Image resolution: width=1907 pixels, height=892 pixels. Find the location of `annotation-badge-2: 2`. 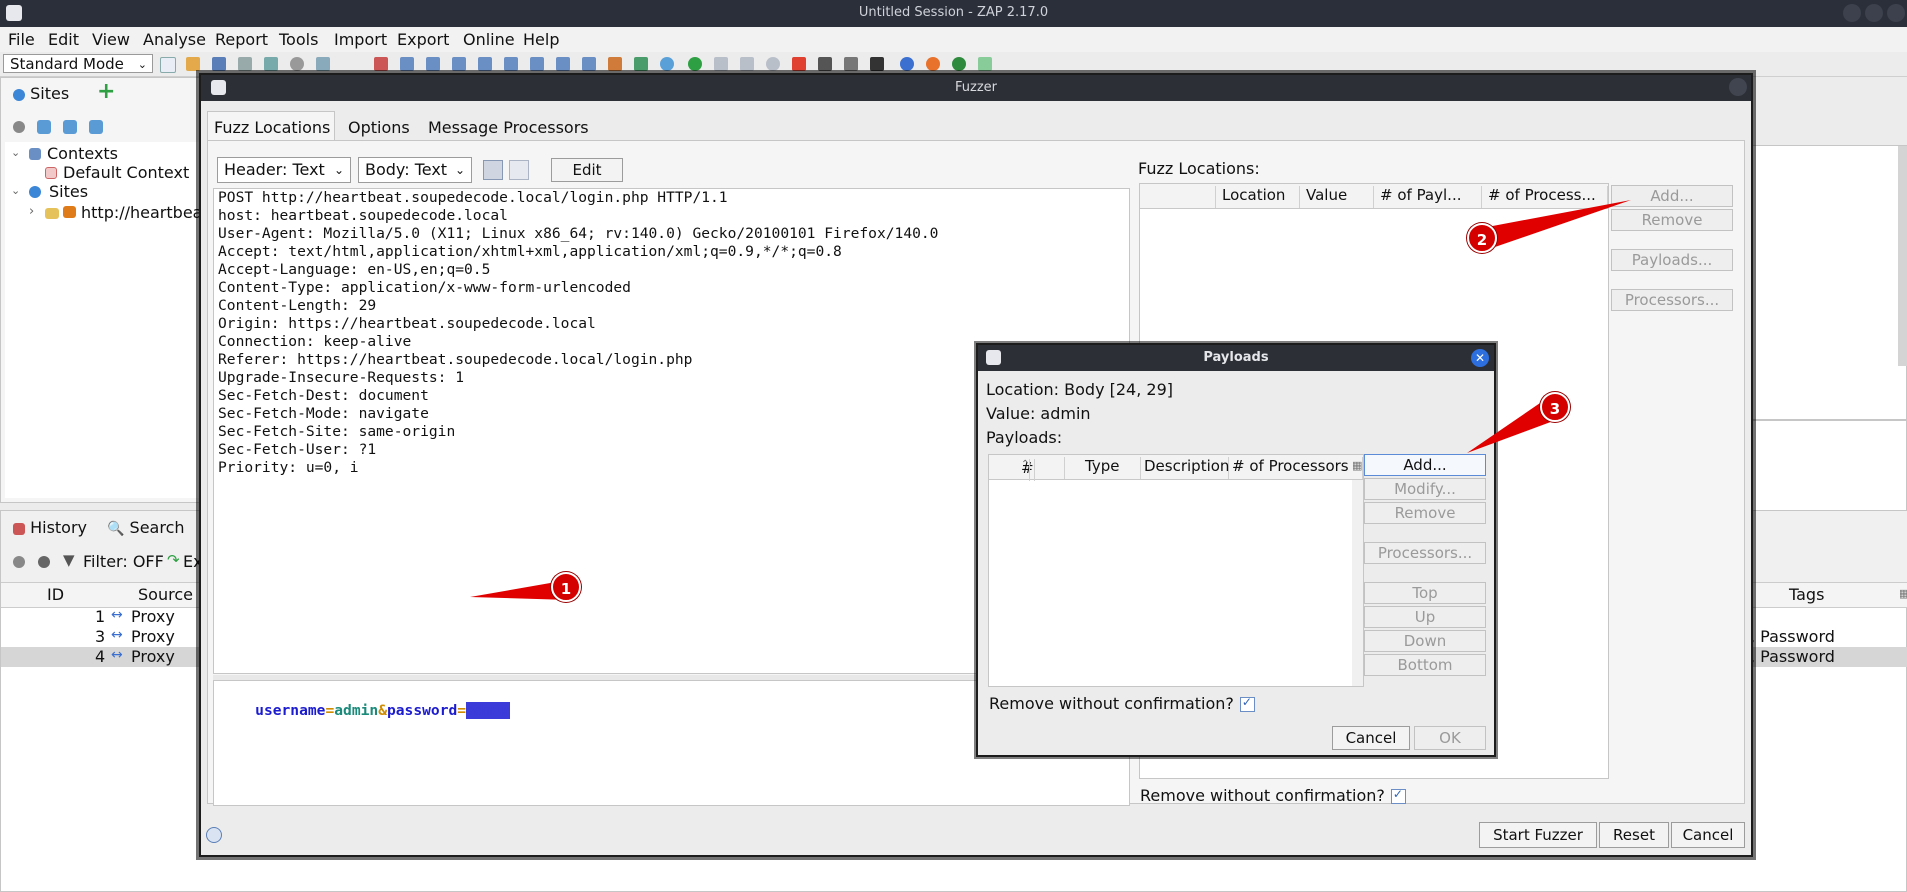

annotation-badge-2: 2 is located at coordinates (1482, 238).